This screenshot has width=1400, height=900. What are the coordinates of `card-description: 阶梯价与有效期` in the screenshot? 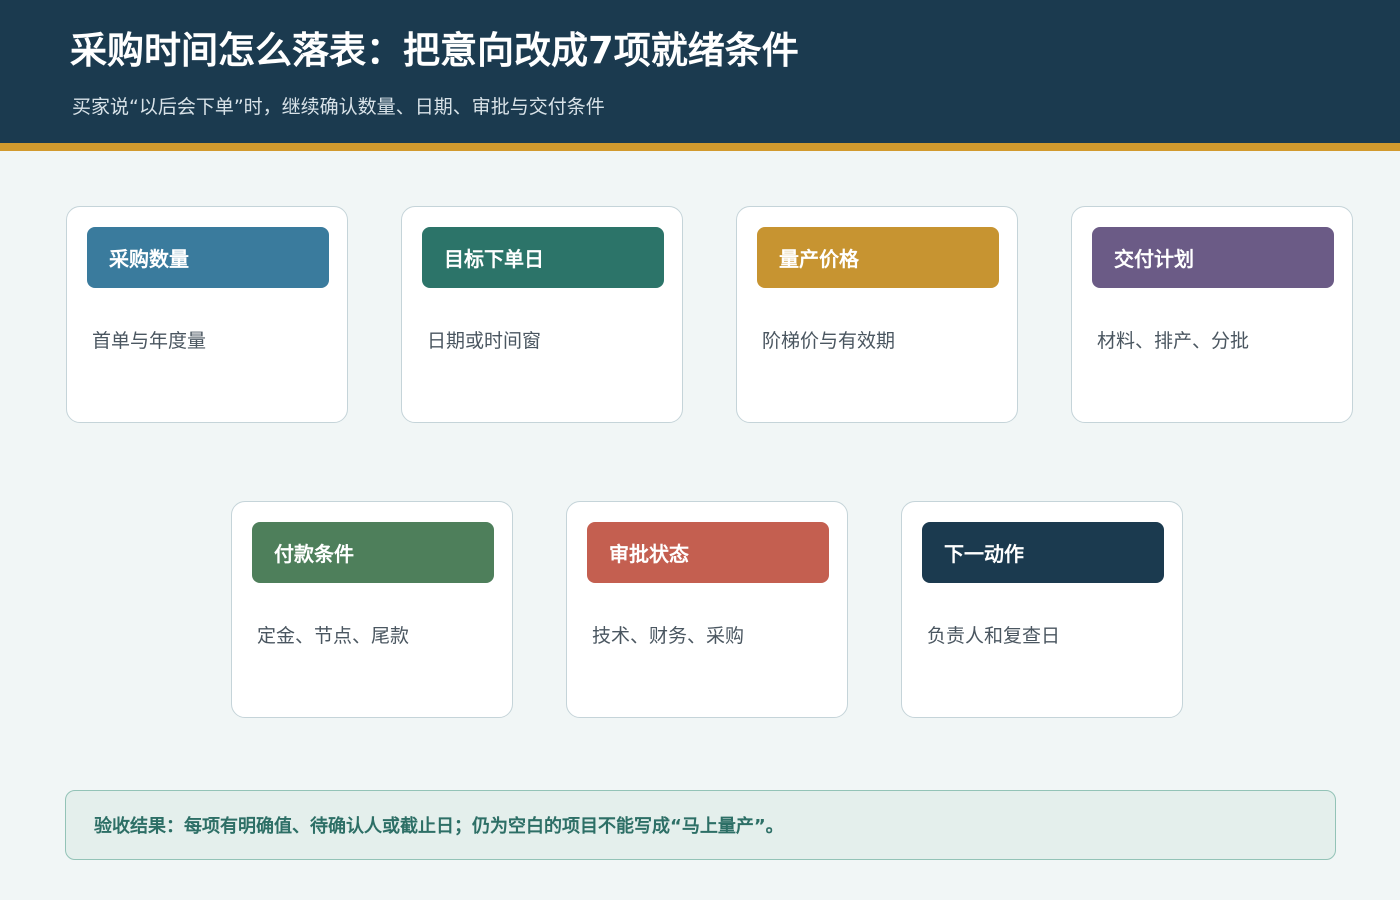 It's located at (829, 341).